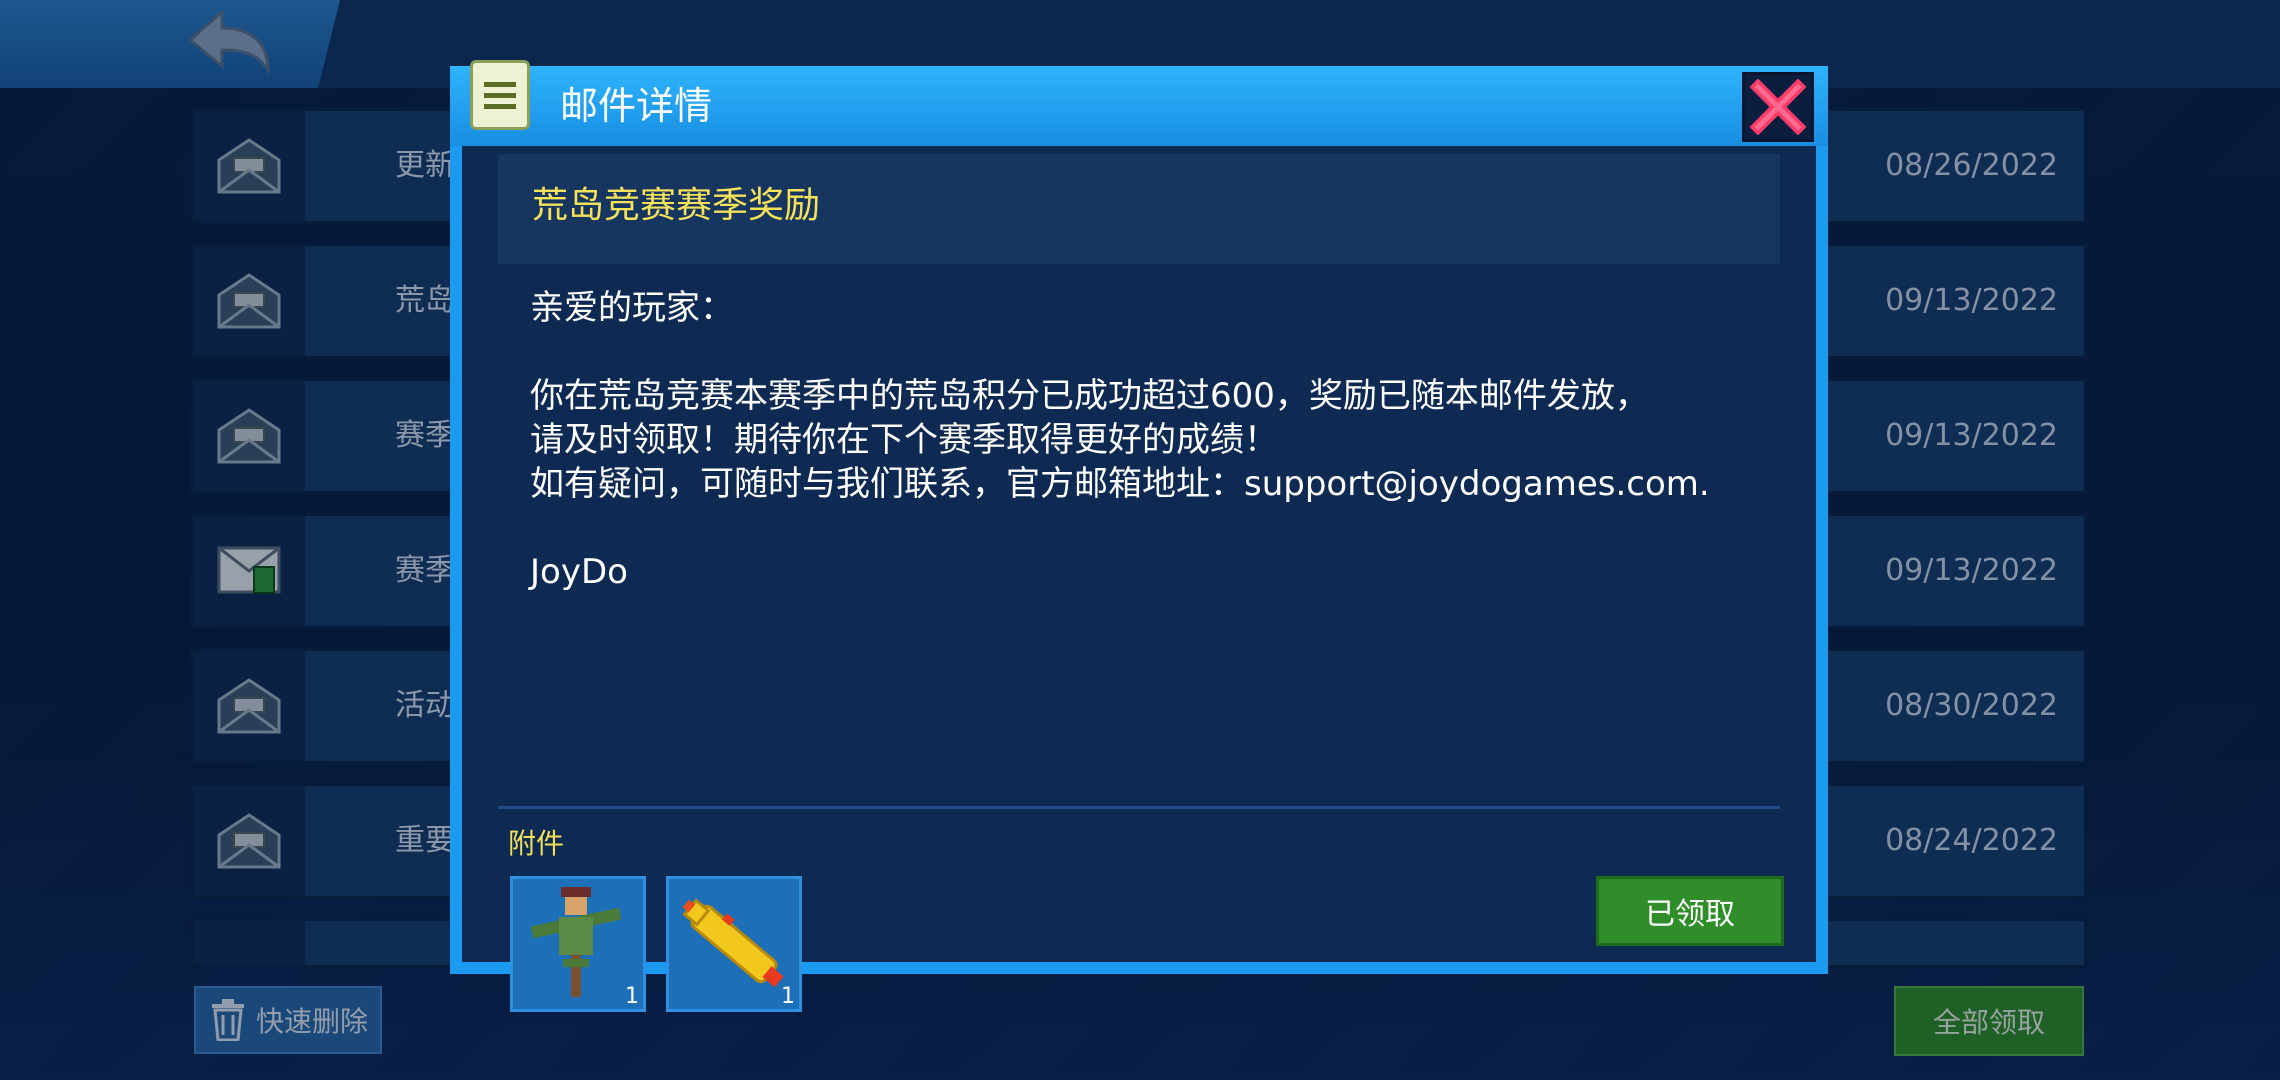  What do you see at coordinates (904, 440) in the screenshot?
I see `mail-body-line: 请及时领取！期待你在下个赛季取得更好的成绩！` at bounding box center [904, 440].